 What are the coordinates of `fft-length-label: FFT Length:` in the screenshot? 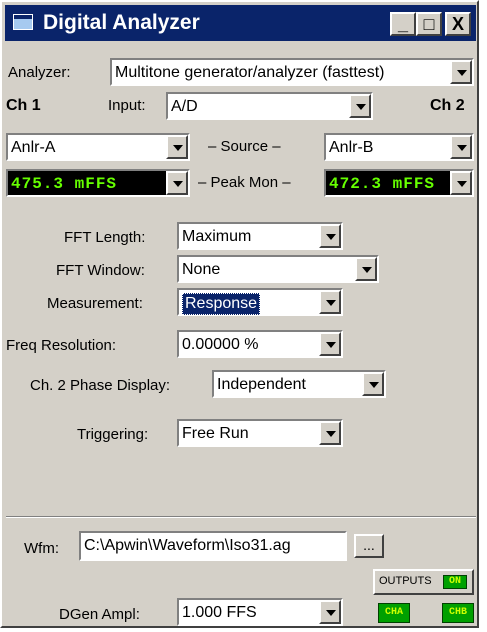 It's located at (105, 237).